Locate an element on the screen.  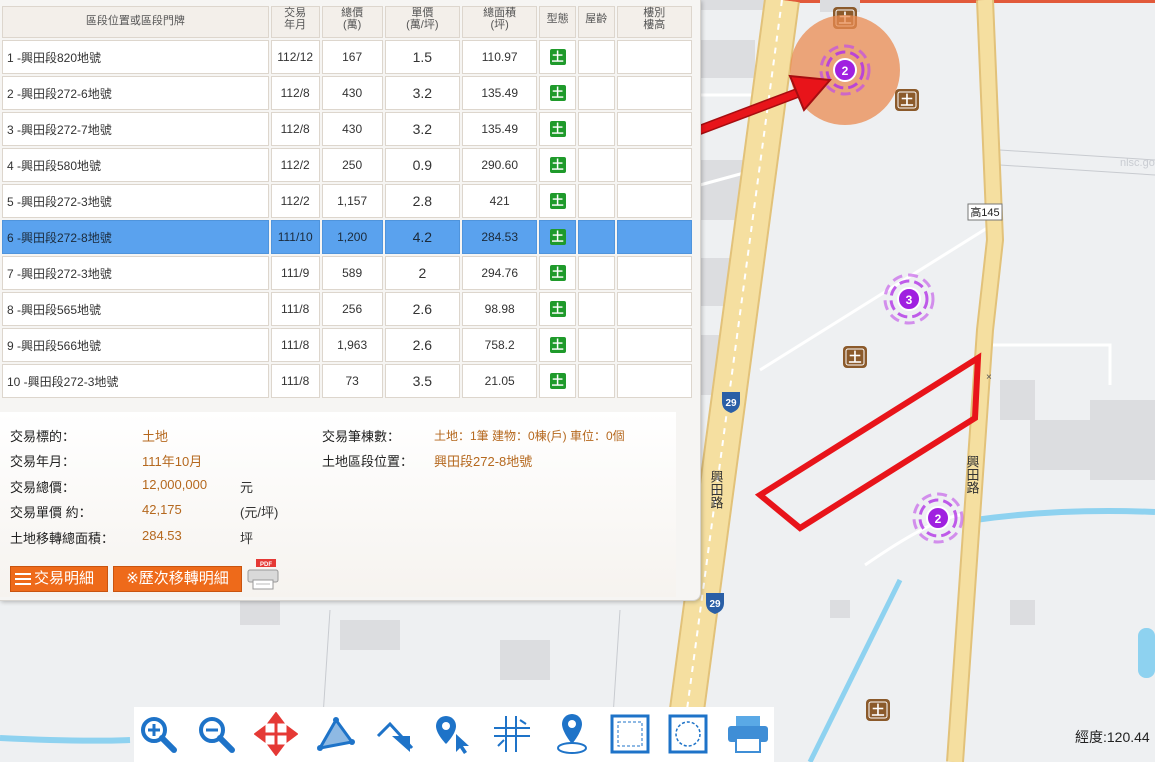
table-row: 10 -興田段272-3地號 111/8 73 3.5 21.05 土 is located at coordinates (347, 381).